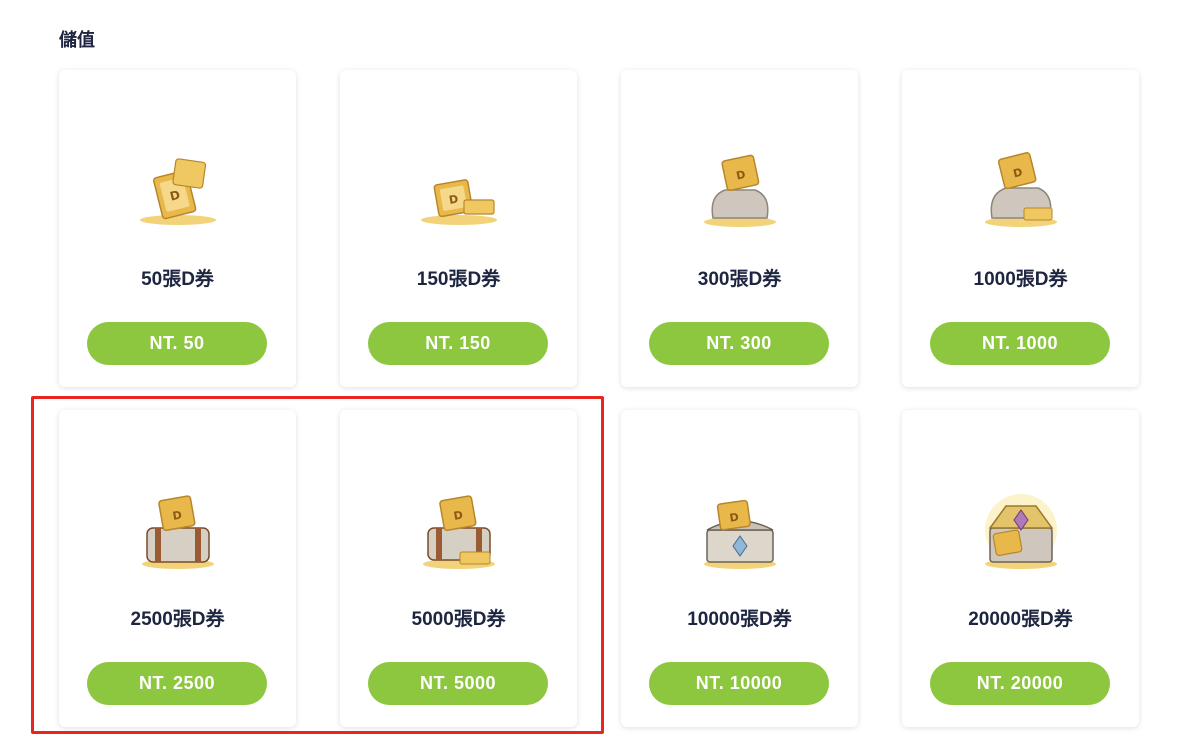  I want to click on product-label: 150張D券, so click(458, 279).